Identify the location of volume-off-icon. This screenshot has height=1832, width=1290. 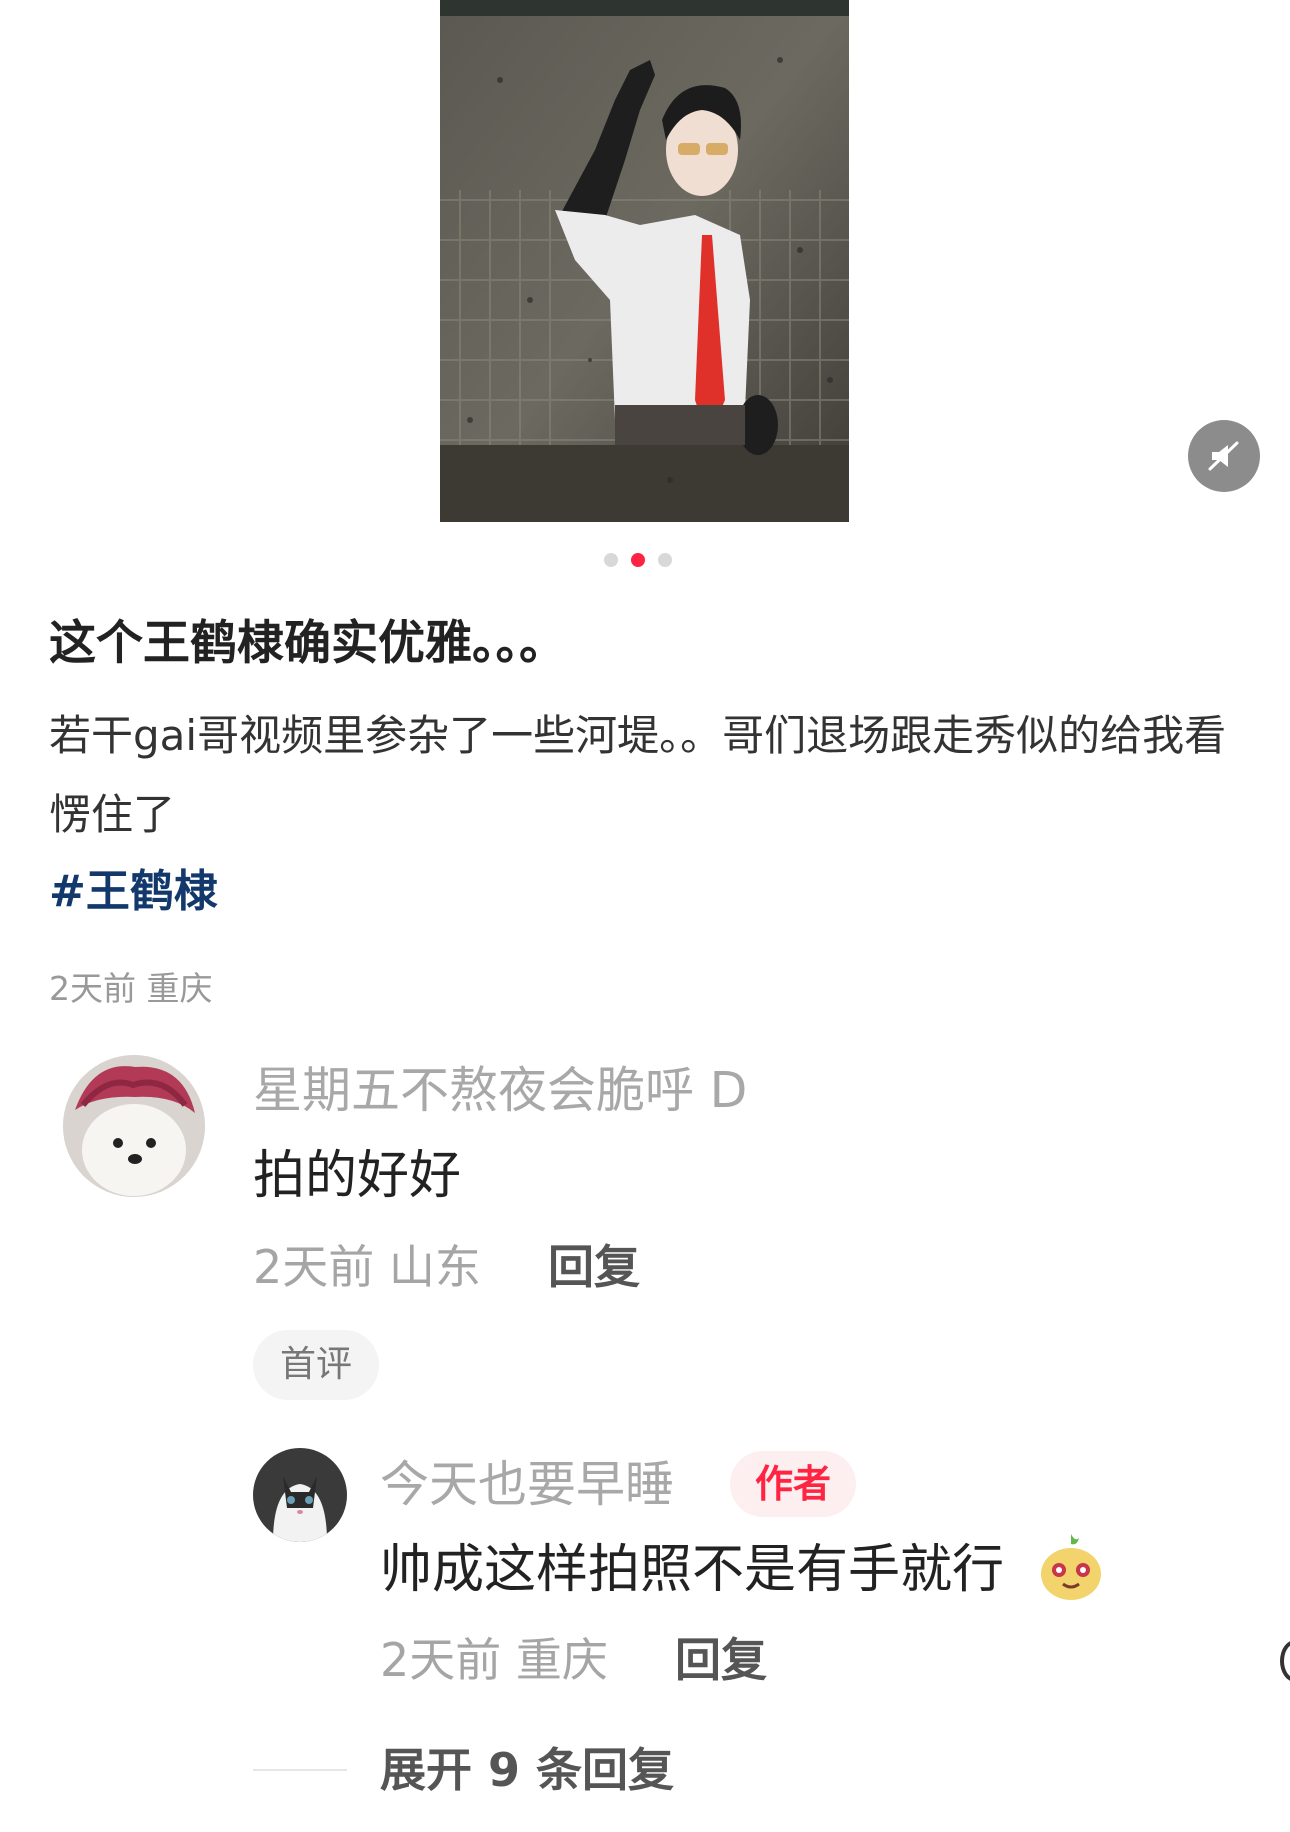
(1223, 456).